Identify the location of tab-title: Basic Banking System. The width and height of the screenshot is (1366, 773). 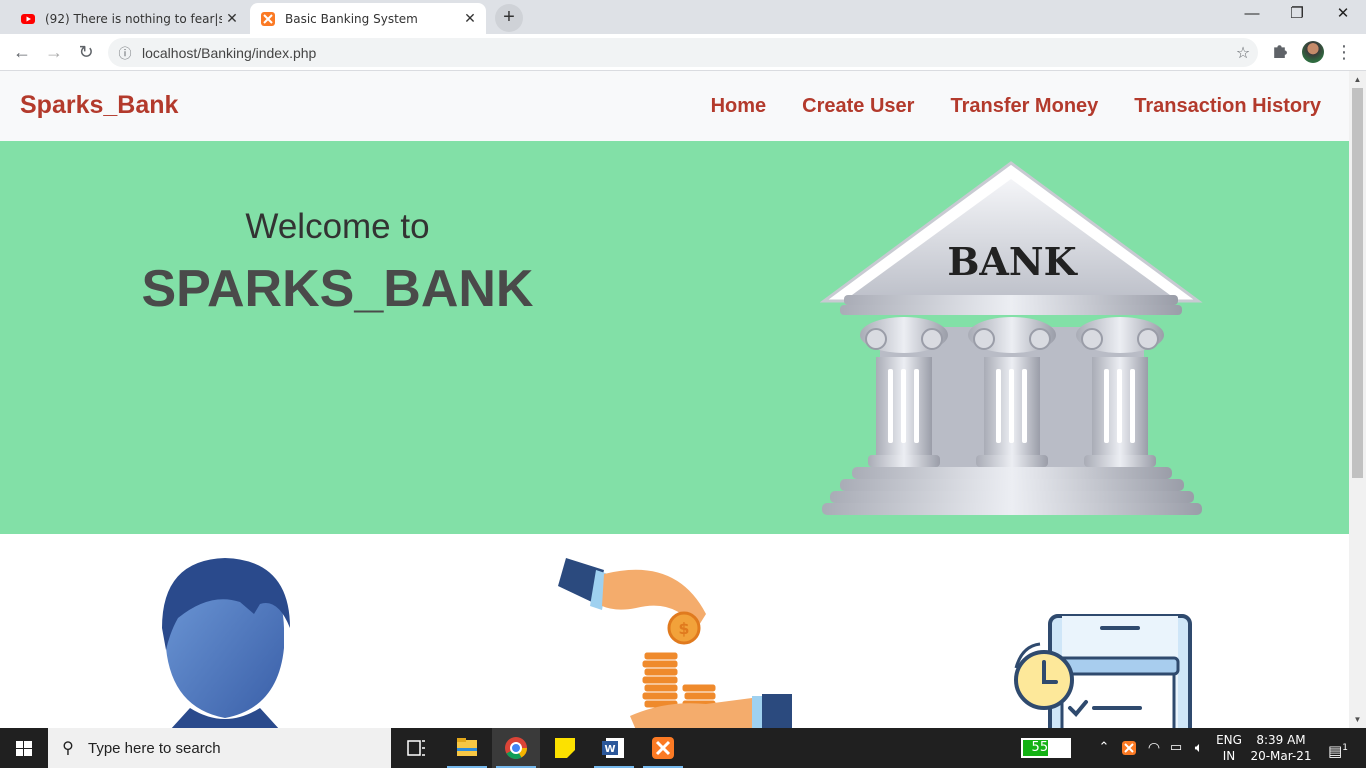
(351, 18).